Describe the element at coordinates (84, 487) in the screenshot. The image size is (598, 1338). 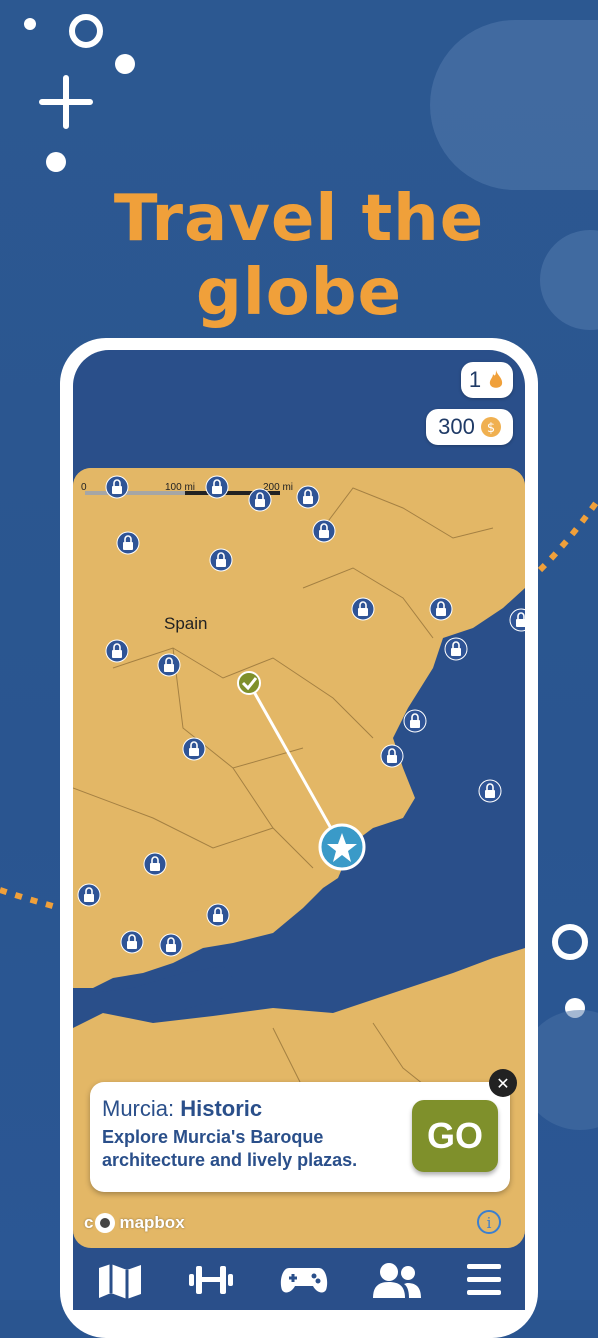
I see `scale-zero: 0` at that location.